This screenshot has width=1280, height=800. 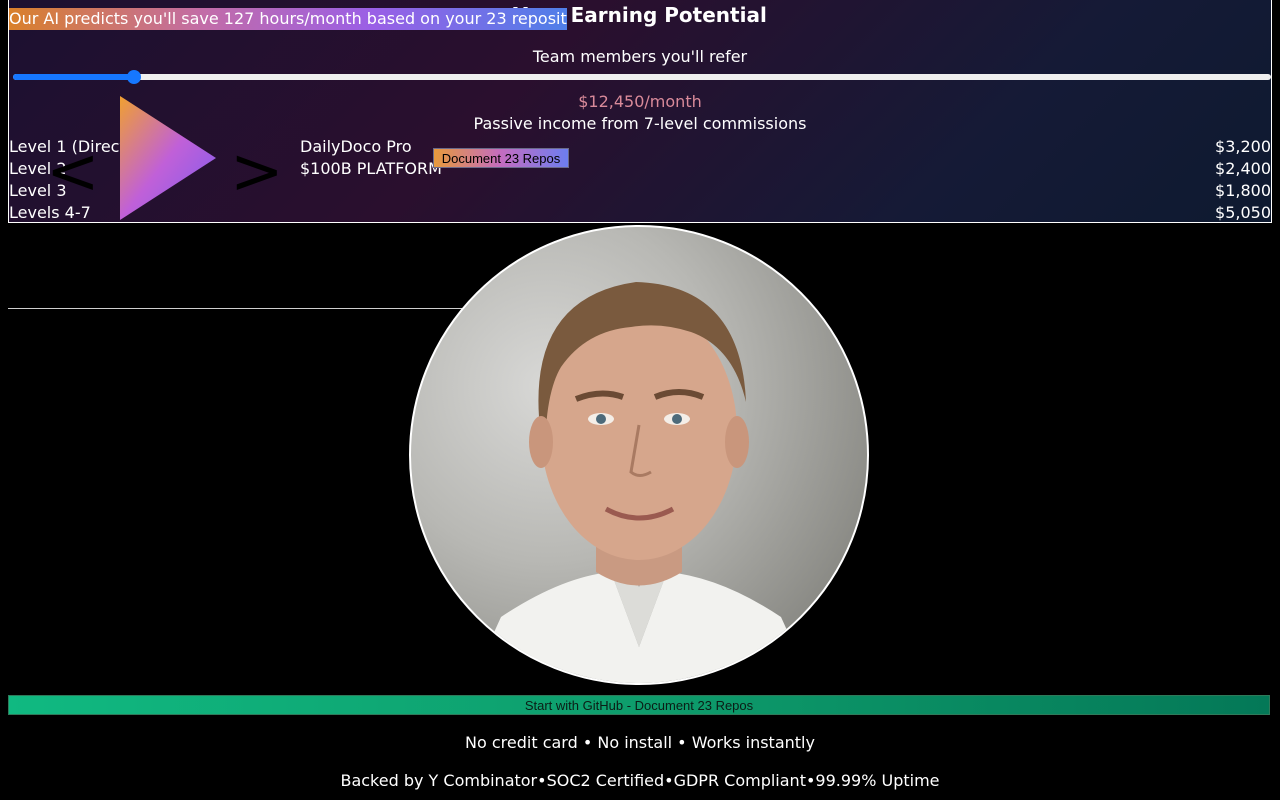 I want to click on document-repos-button: Document 23 Repos, so click(x=501, y=158).